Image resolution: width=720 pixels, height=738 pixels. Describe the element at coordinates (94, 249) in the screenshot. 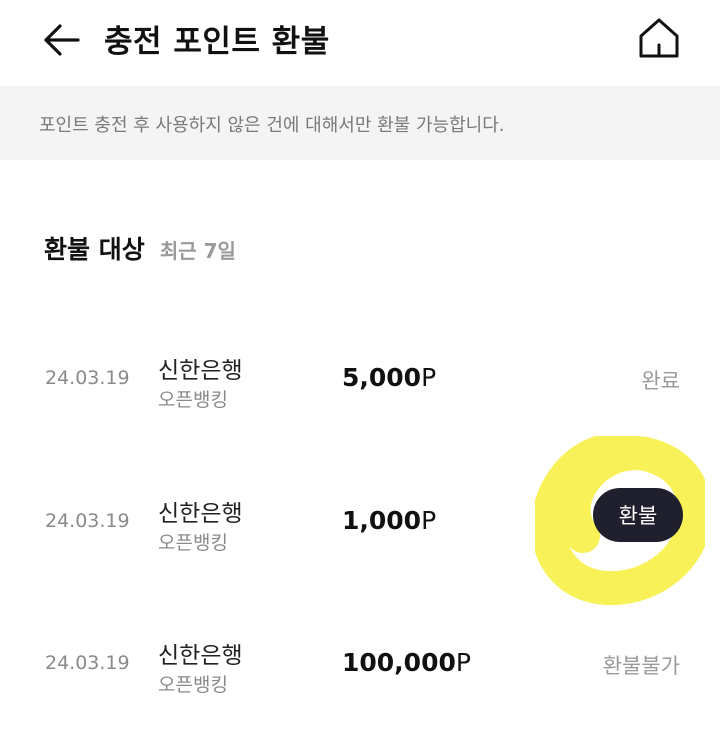

I see `section-title: 환불 대상` at that location.